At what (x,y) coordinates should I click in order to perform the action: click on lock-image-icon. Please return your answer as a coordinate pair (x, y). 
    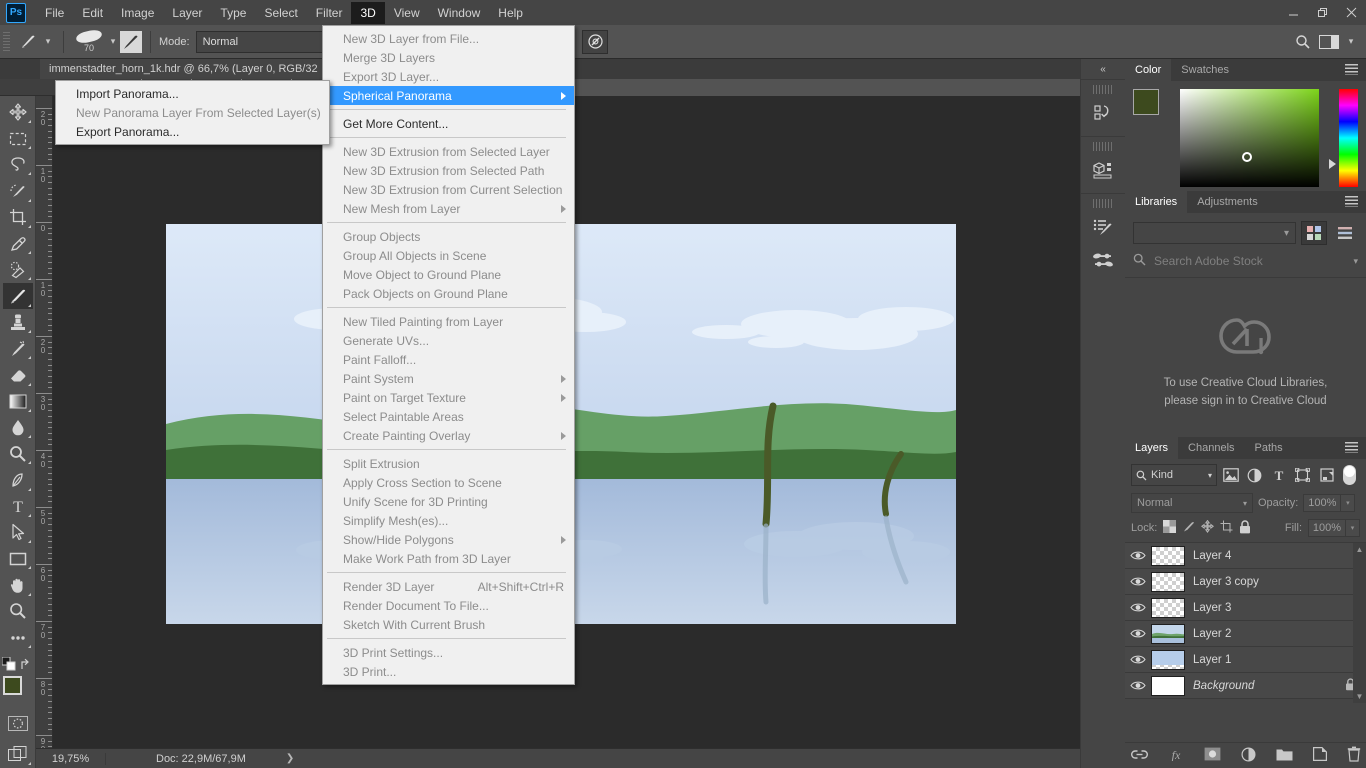
    Looking at the image, I should click on (1188, 528).